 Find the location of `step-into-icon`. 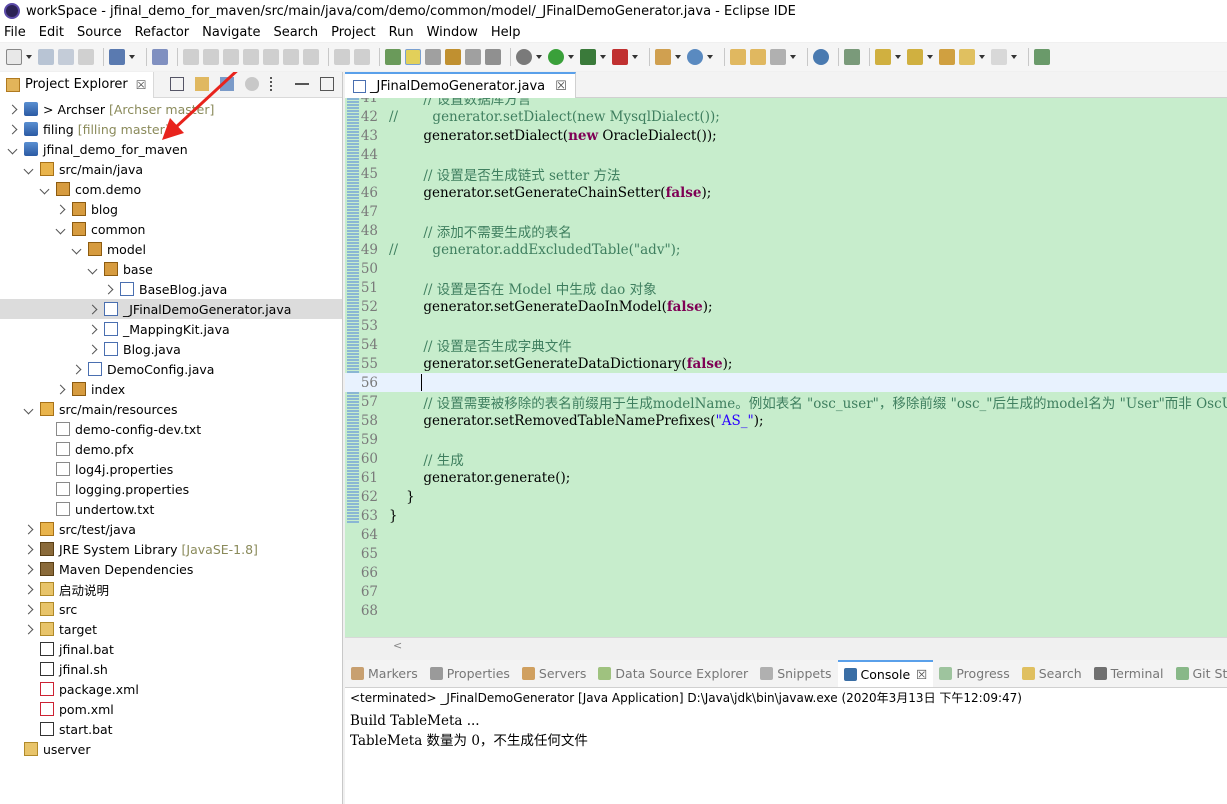

step-into-icon is located at coordinates (271, 57).